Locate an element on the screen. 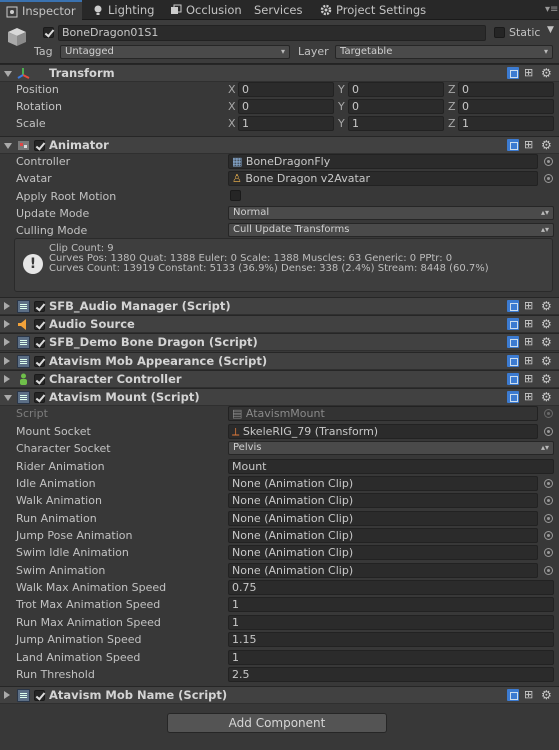 This screenshot has width=559, height=750. trot-max-animation-speed-field: 1 is located at coordinates (391, 604).